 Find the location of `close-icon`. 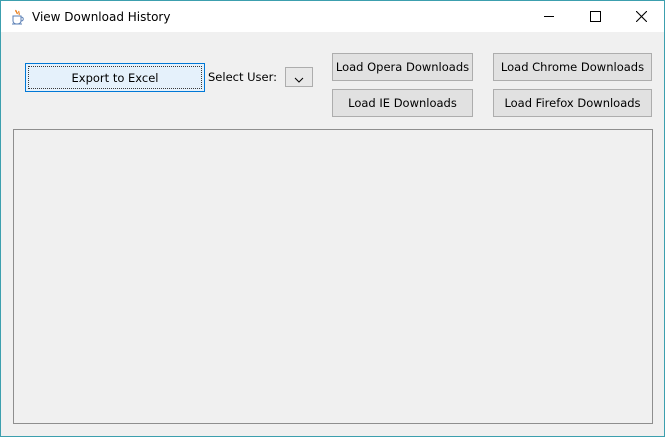

close-icon is located at coordinates (641, 16).